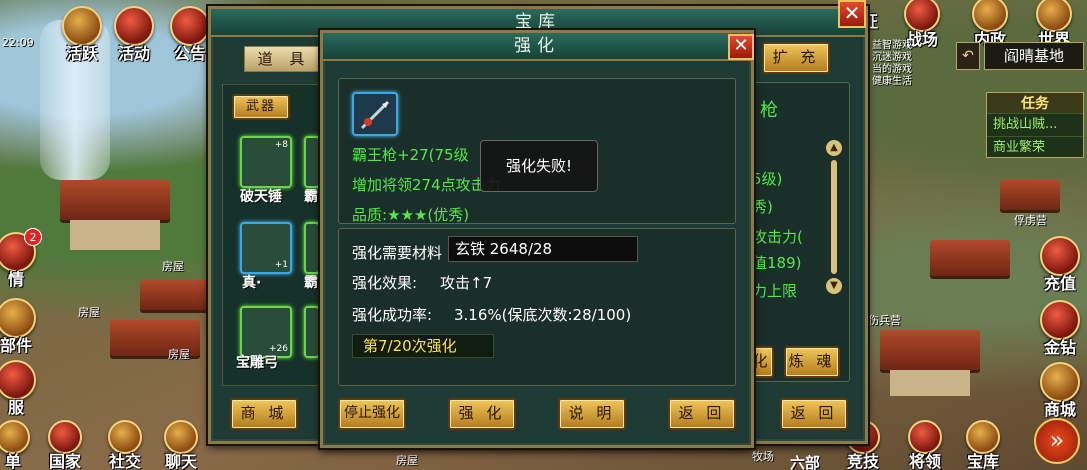  What do you see at coordinates (12, 461) in the screenshot?
I see `bottom-label: 单` at bounding box center [12, 461].